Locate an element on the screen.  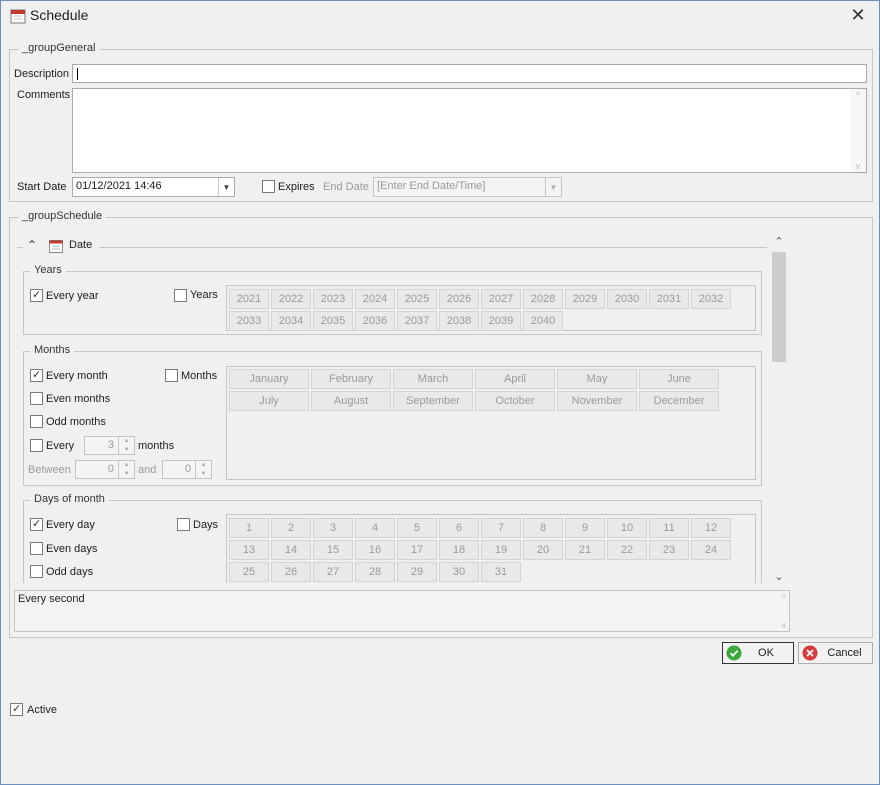
year-cell: 2027 is located at coordinates (501, 299).